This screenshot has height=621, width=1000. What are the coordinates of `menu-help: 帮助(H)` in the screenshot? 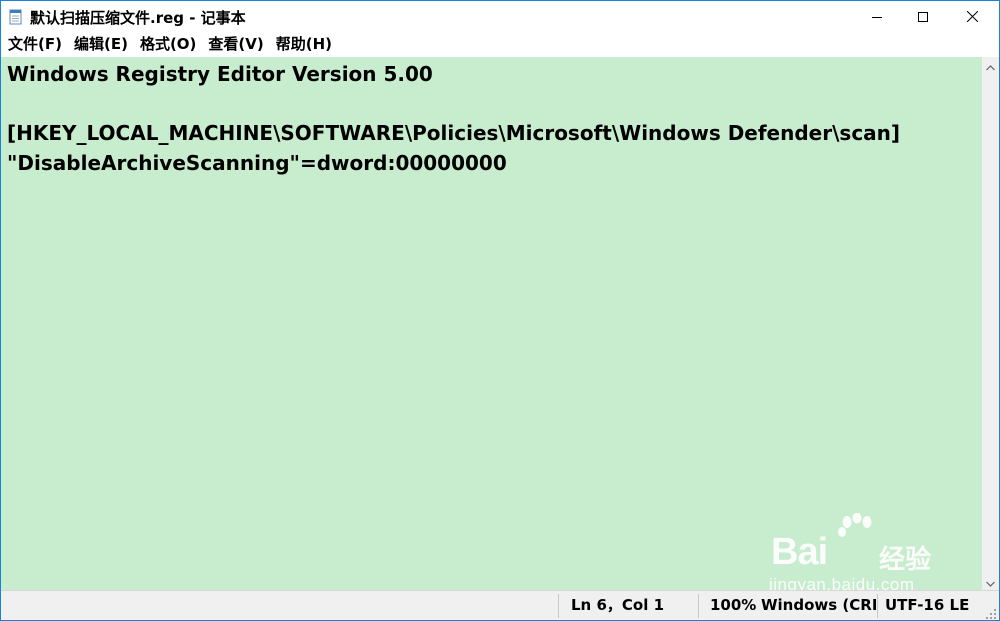 It's located at (303, 44).